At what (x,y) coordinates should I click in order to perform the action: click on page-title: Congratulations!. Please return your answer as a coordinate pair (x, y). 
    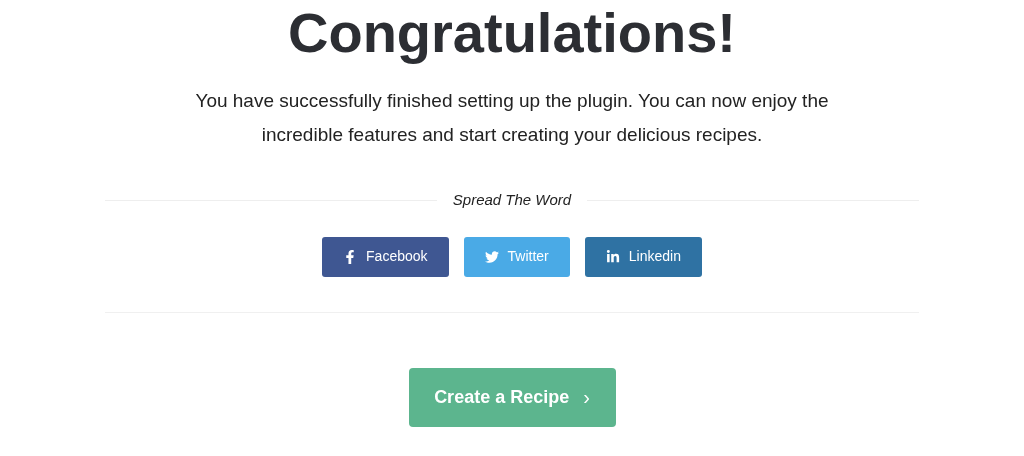
    Looking at the image, I should click on (512, 33).